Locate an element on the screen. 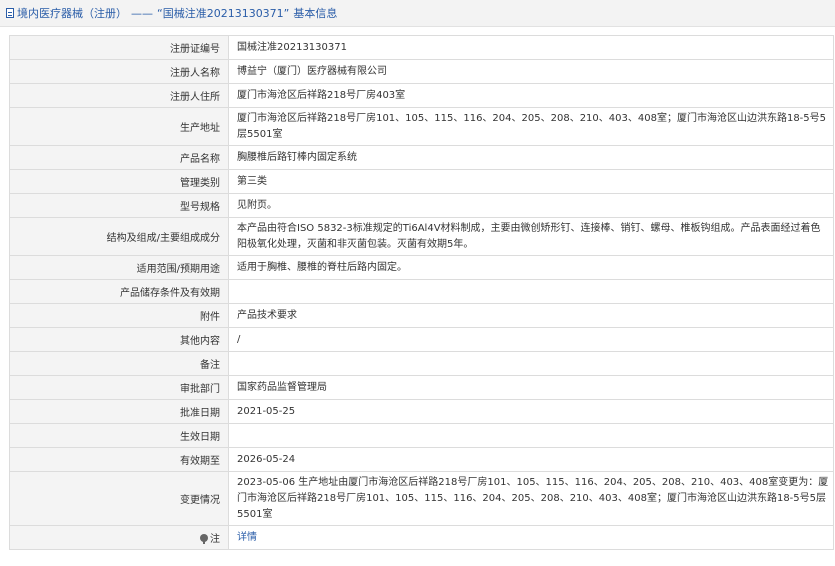 Image resolution: width=835 pixels, height=566 pixels. field-label: 生产地址 is located at coordinates (119, 126).